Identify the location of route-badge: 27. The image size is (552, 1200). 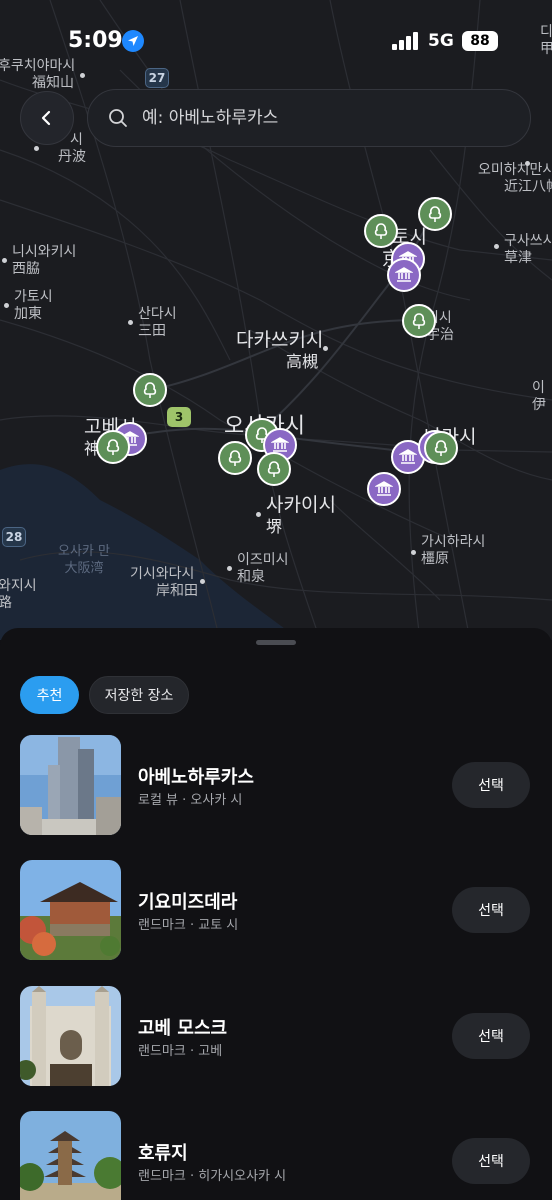
(157, 78).